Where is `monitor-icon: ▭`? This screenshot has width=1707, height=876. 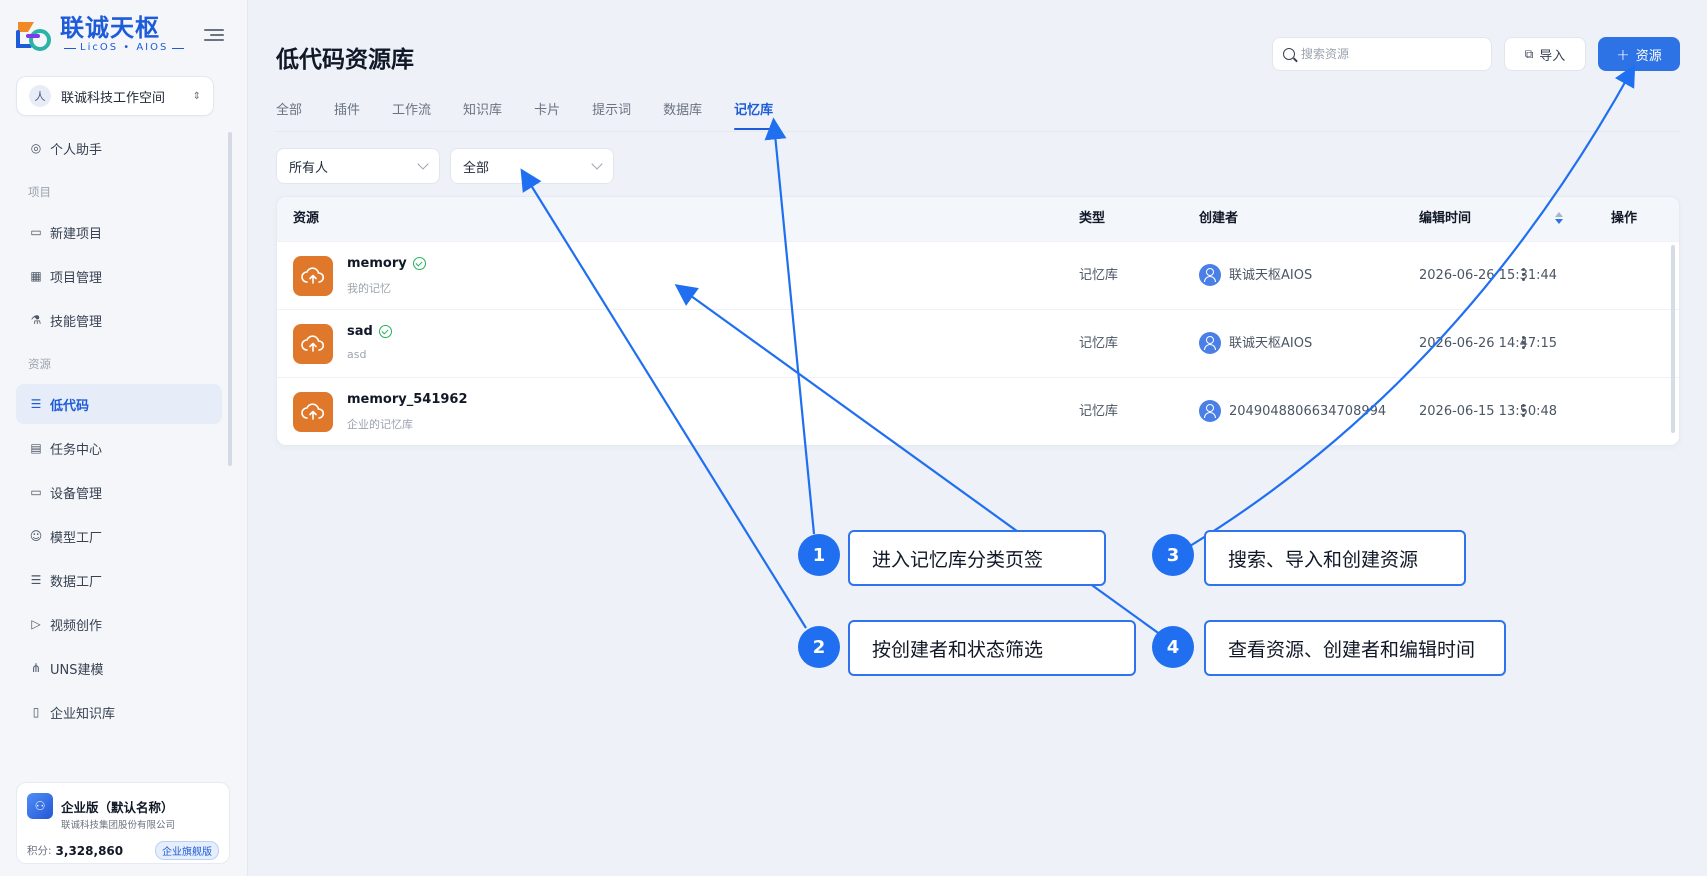
monitor-icon: ▭ is located at coordinates (36, 232).